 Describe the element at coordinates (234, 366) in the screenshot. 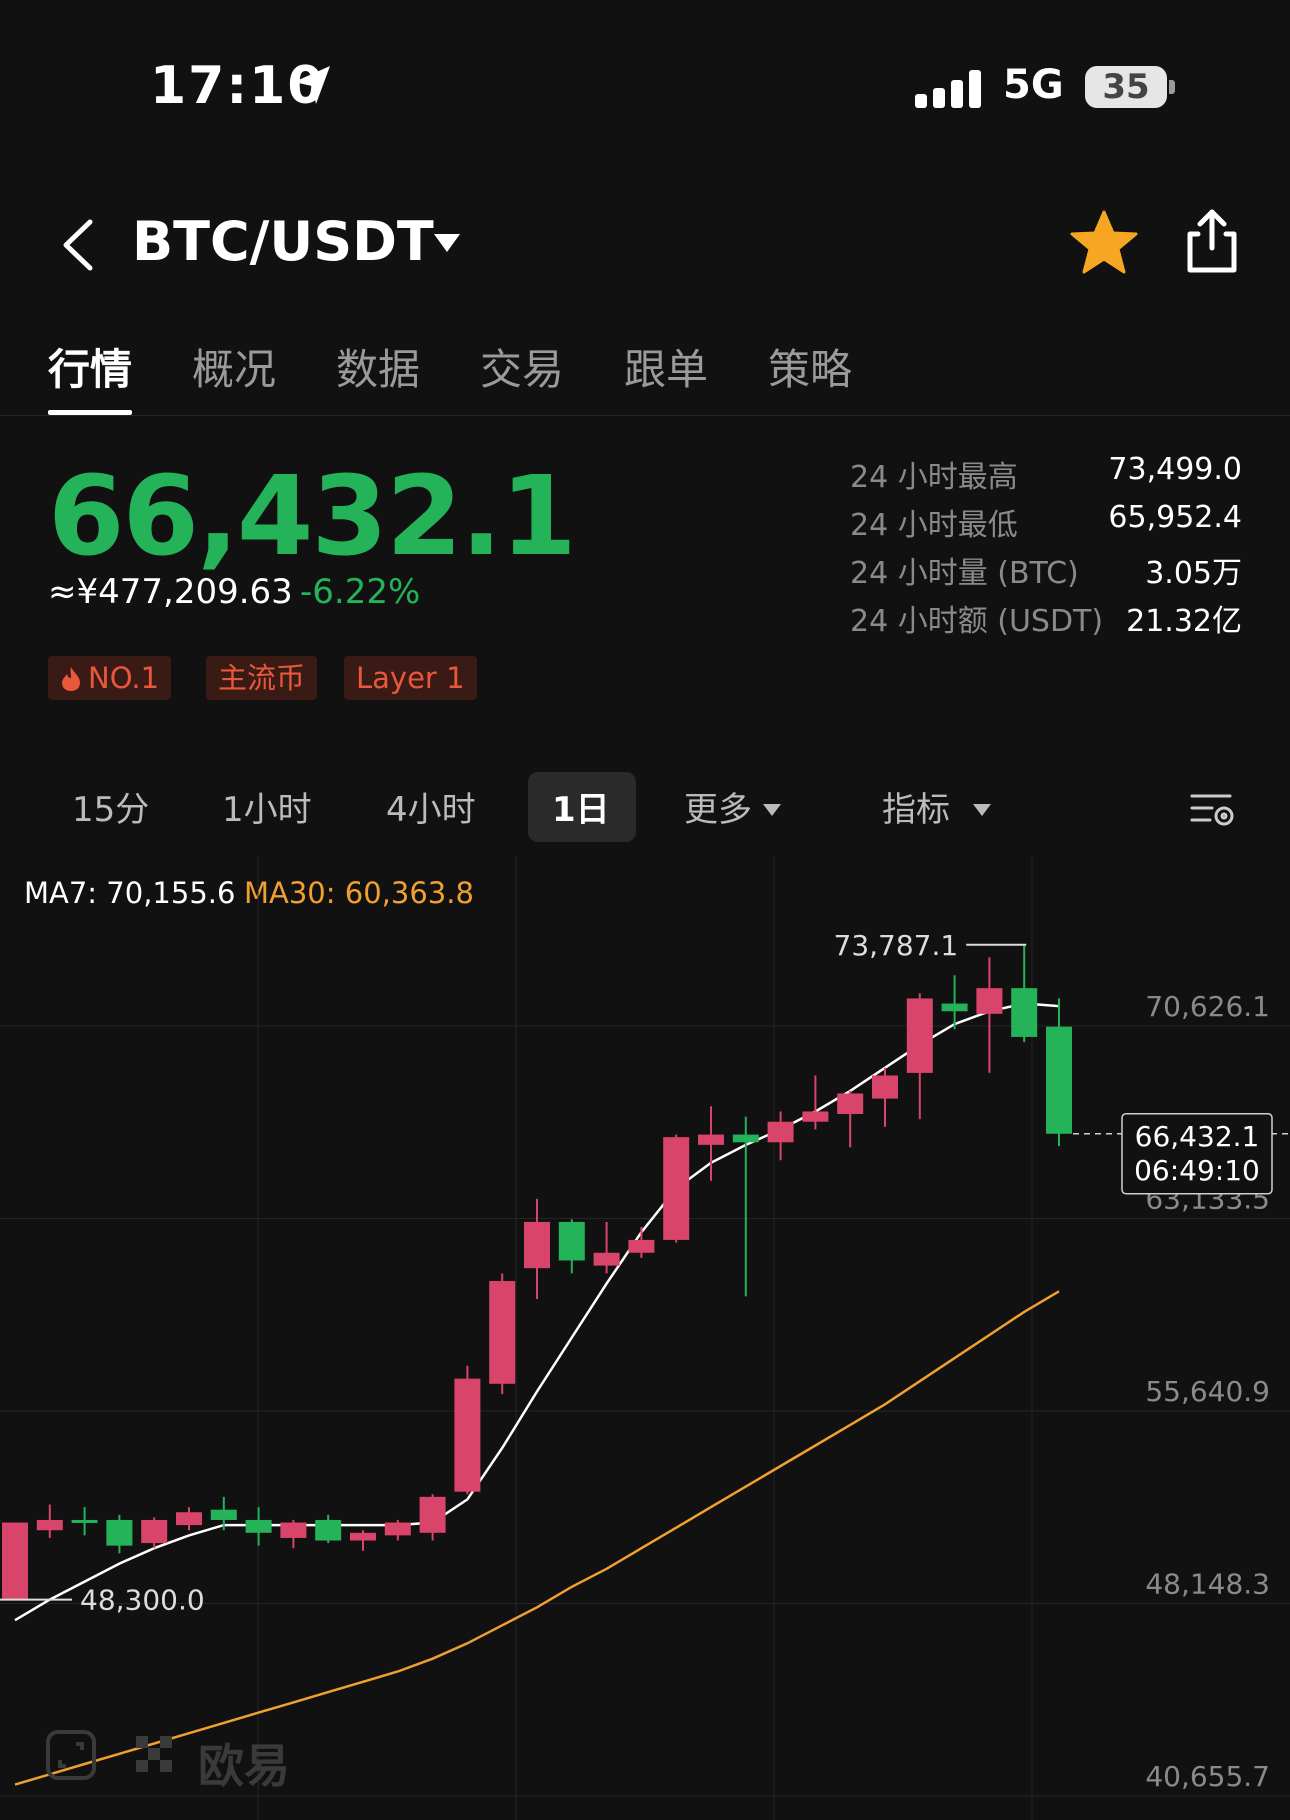

I see `tab-overview: 概况` at that location.